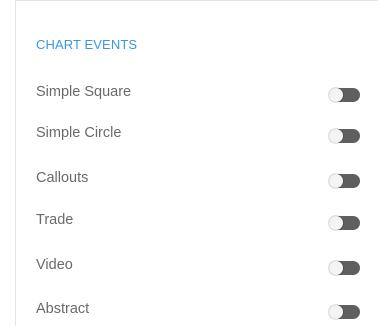 The image size is (378, 326). Describe the element at coordinates (197, 179) in the screenshot. I see `list-item-callouts: Callouts` at that location.